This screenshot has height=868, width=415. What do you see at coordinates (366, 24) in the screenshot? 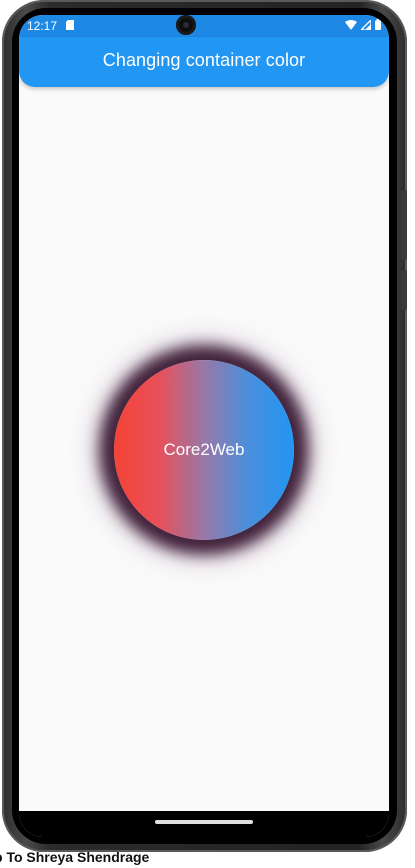
I see `cell-signal-icon` at bounding box center [366, 24].